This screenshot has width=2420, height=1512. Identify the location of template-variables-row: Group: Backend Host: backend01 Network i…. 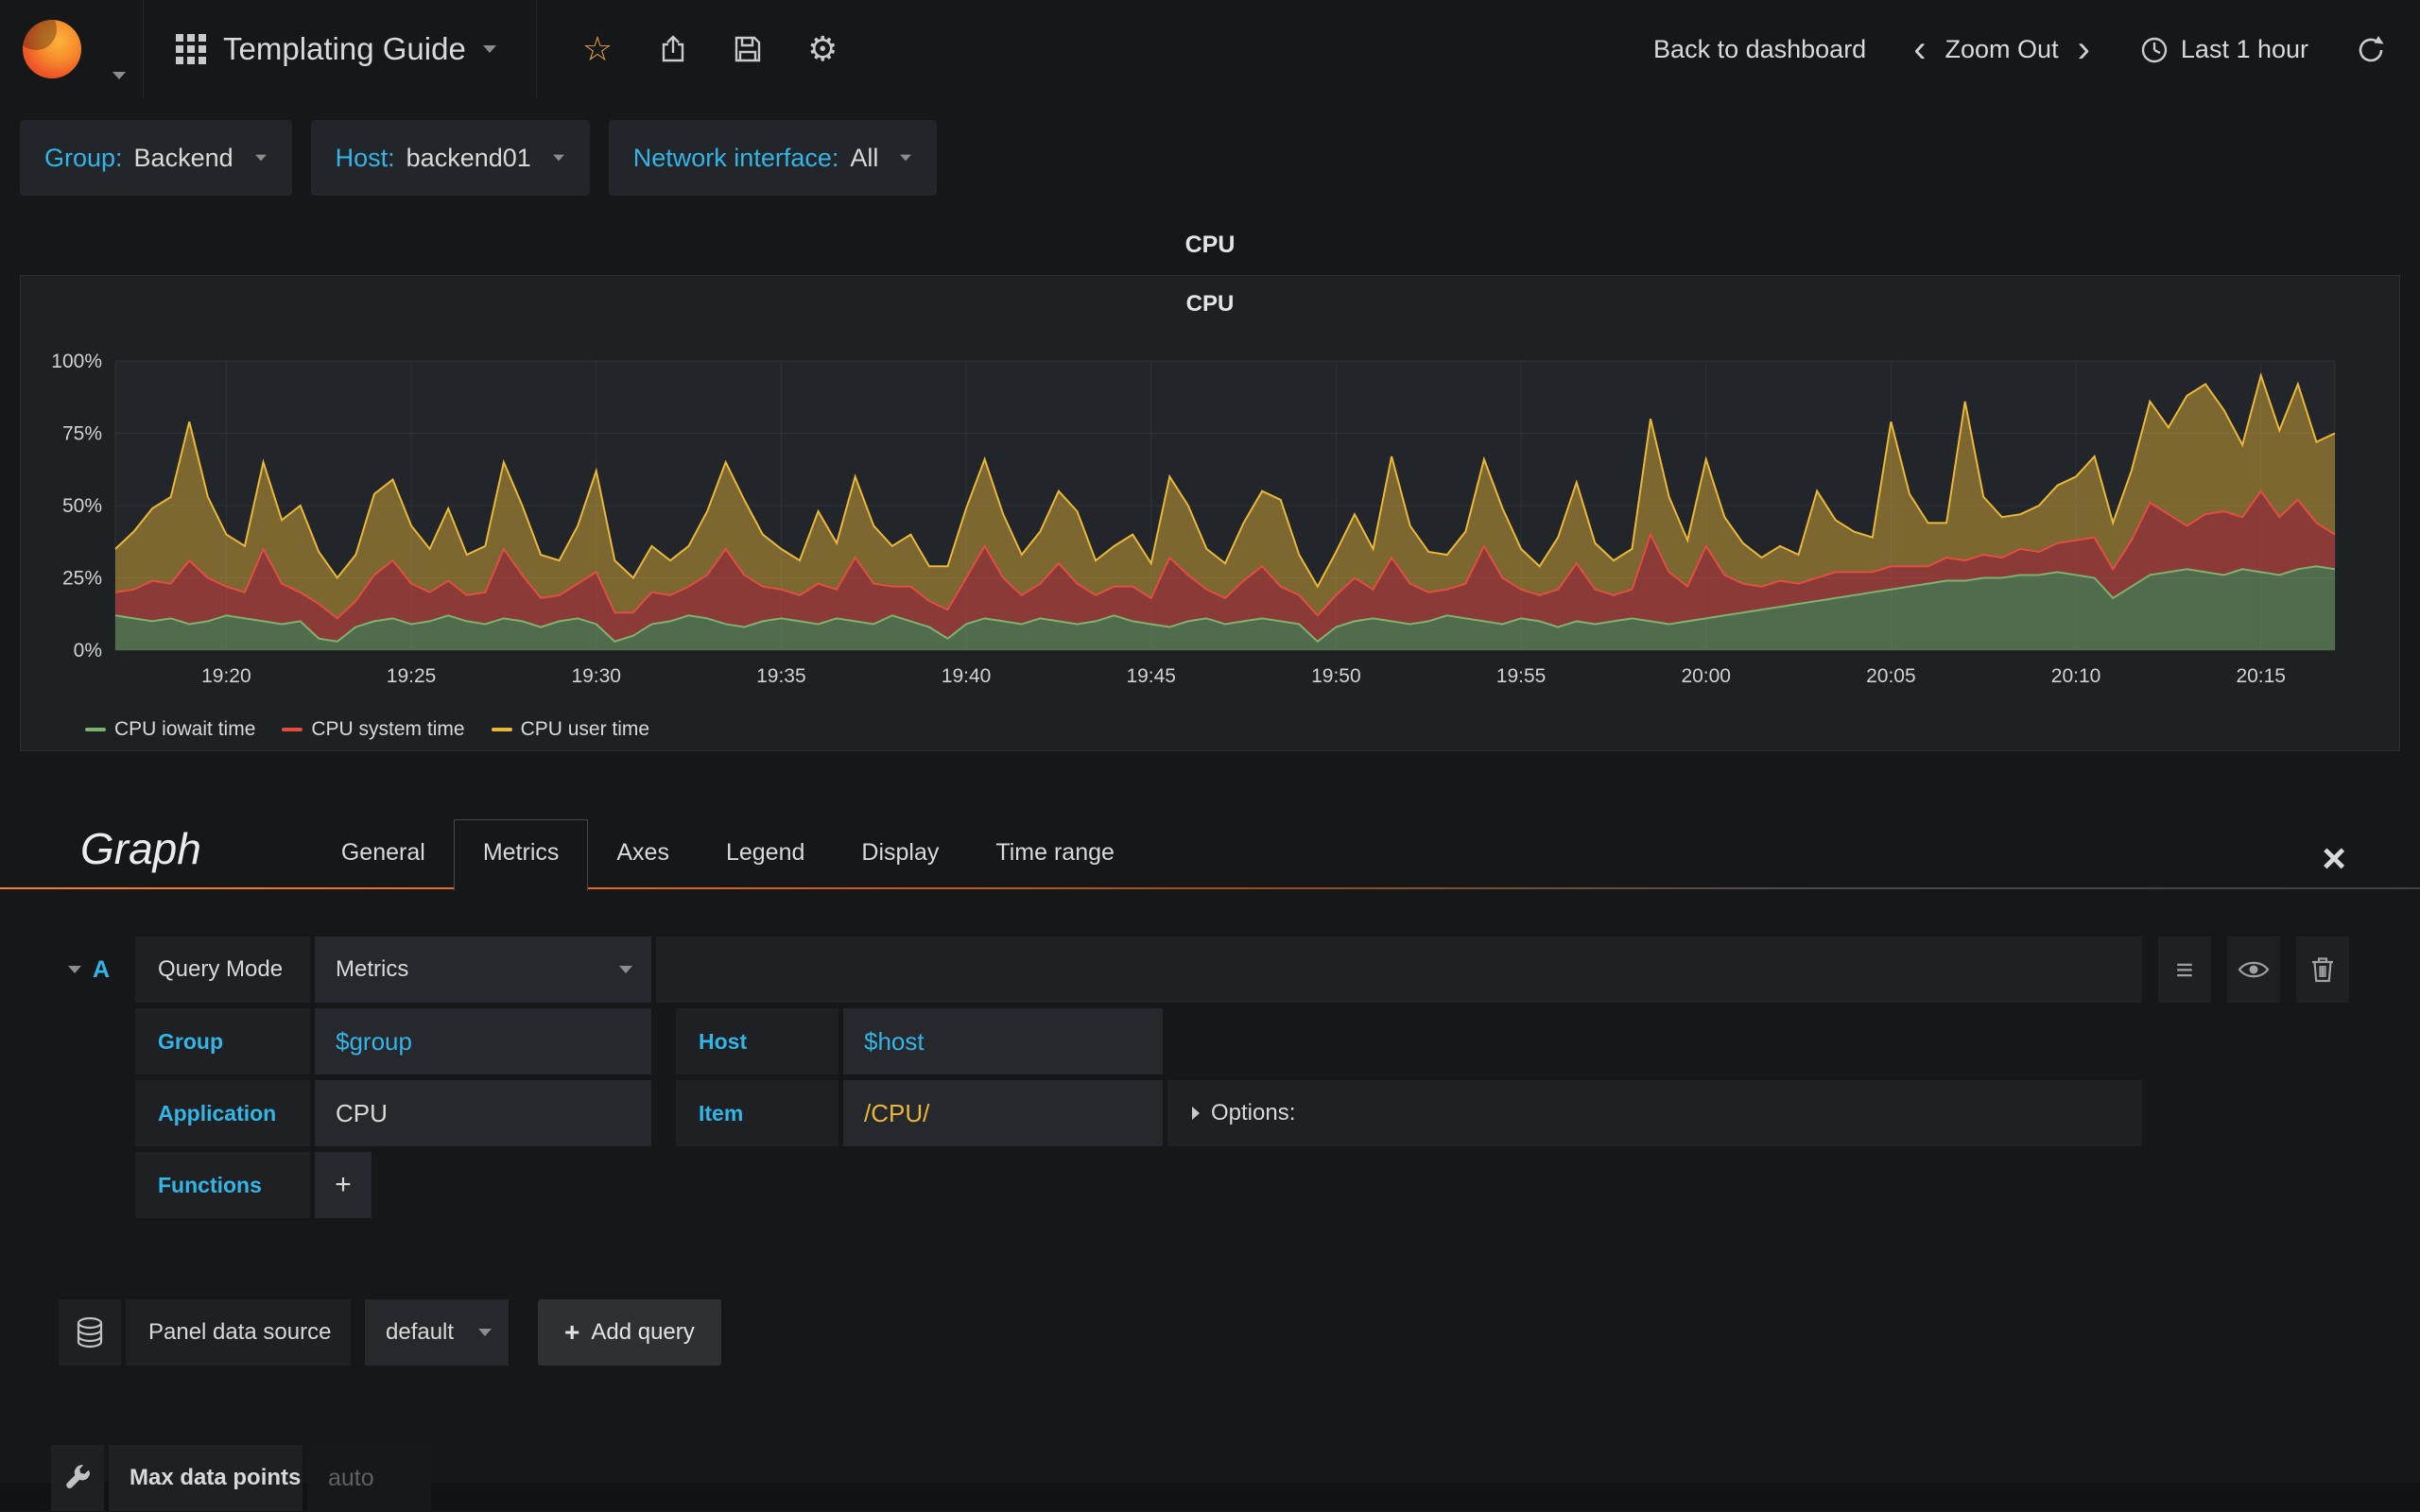
(1210, 147).